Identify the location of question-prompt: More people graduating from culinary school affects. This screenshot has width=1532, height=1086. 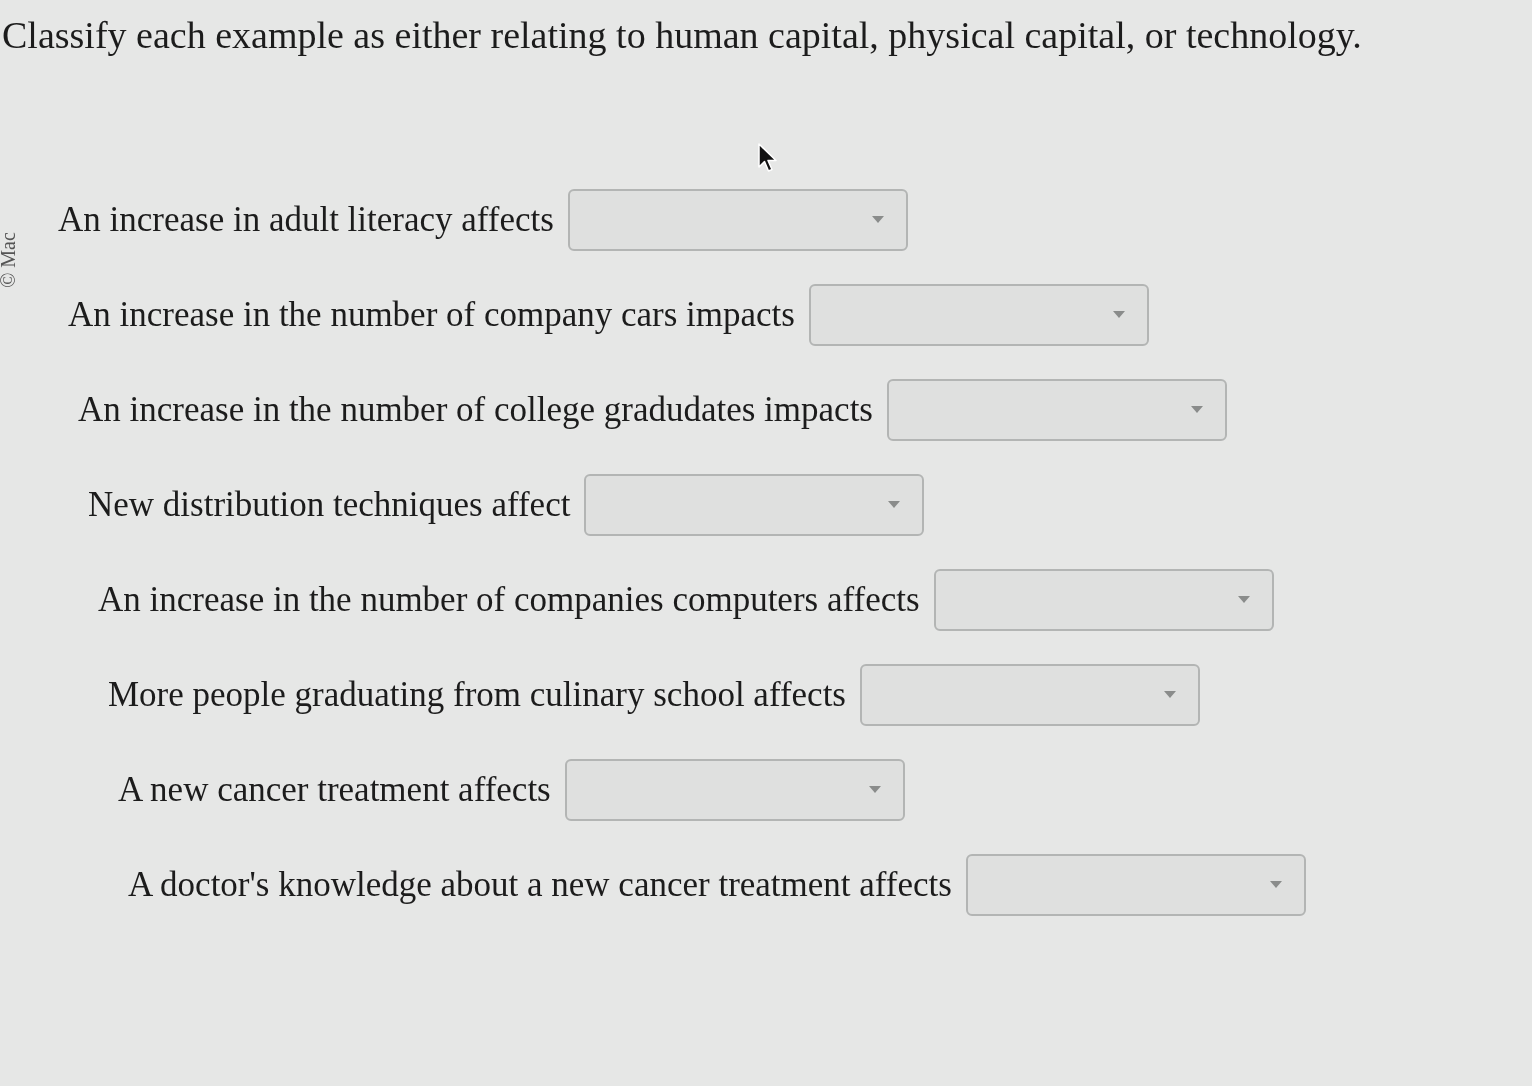
(477, 694).